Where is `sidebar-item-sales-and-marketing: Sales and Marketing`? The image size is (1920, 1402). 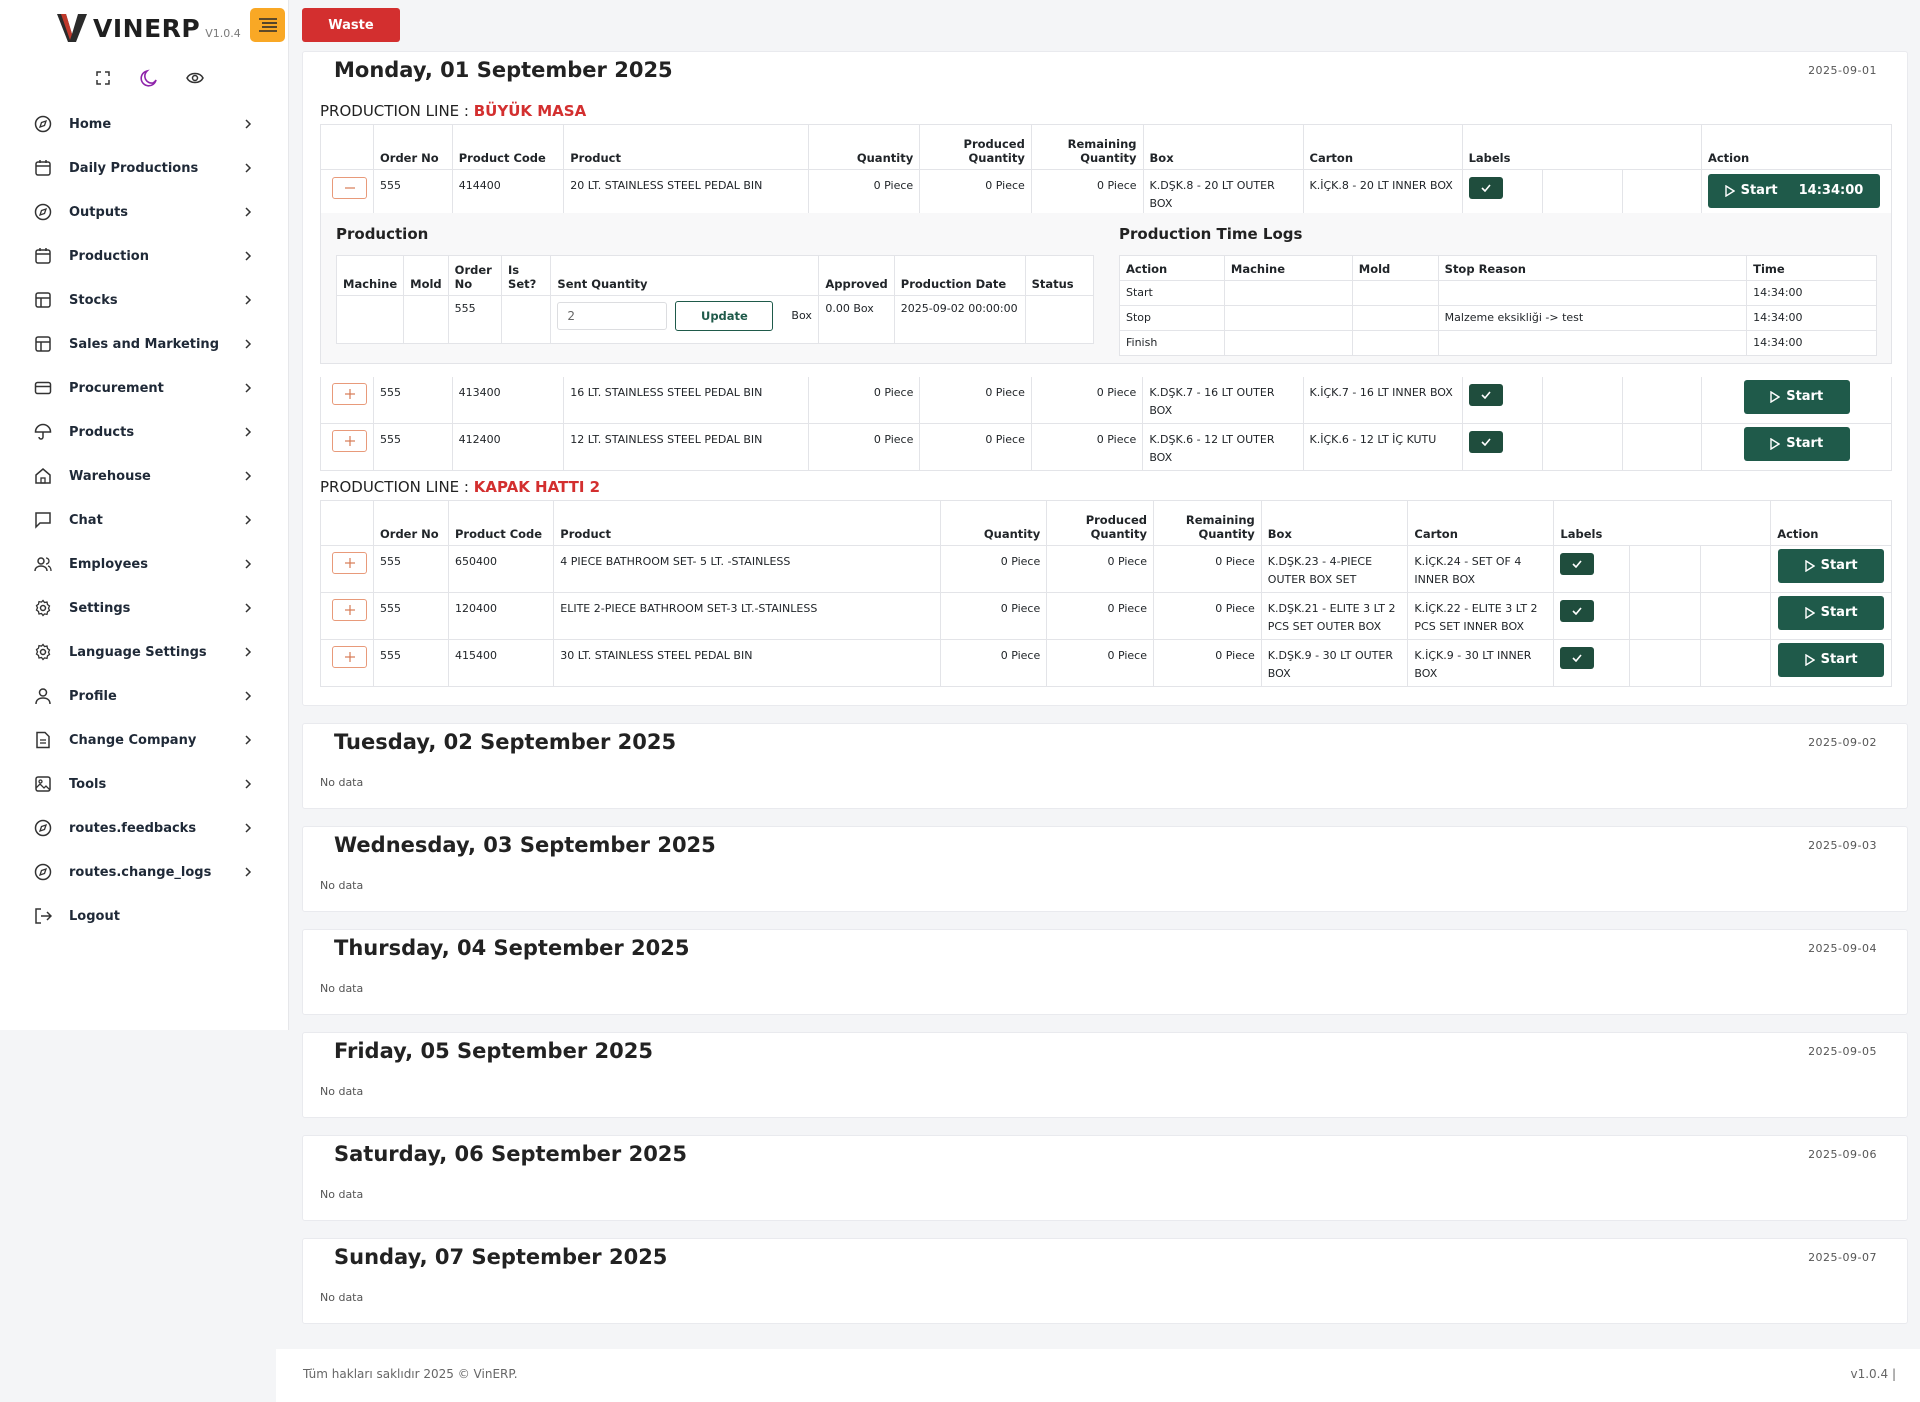 sidebar-item-sales-and-marketing: Sales and Marketing is located at coordinates (144, 344).